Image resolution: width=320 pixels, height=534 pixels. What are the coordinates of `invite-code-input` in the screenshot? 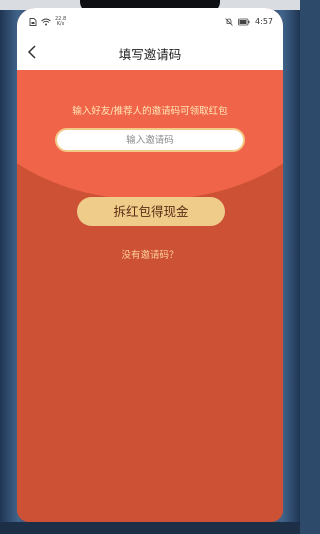 It's located at (150, 140).